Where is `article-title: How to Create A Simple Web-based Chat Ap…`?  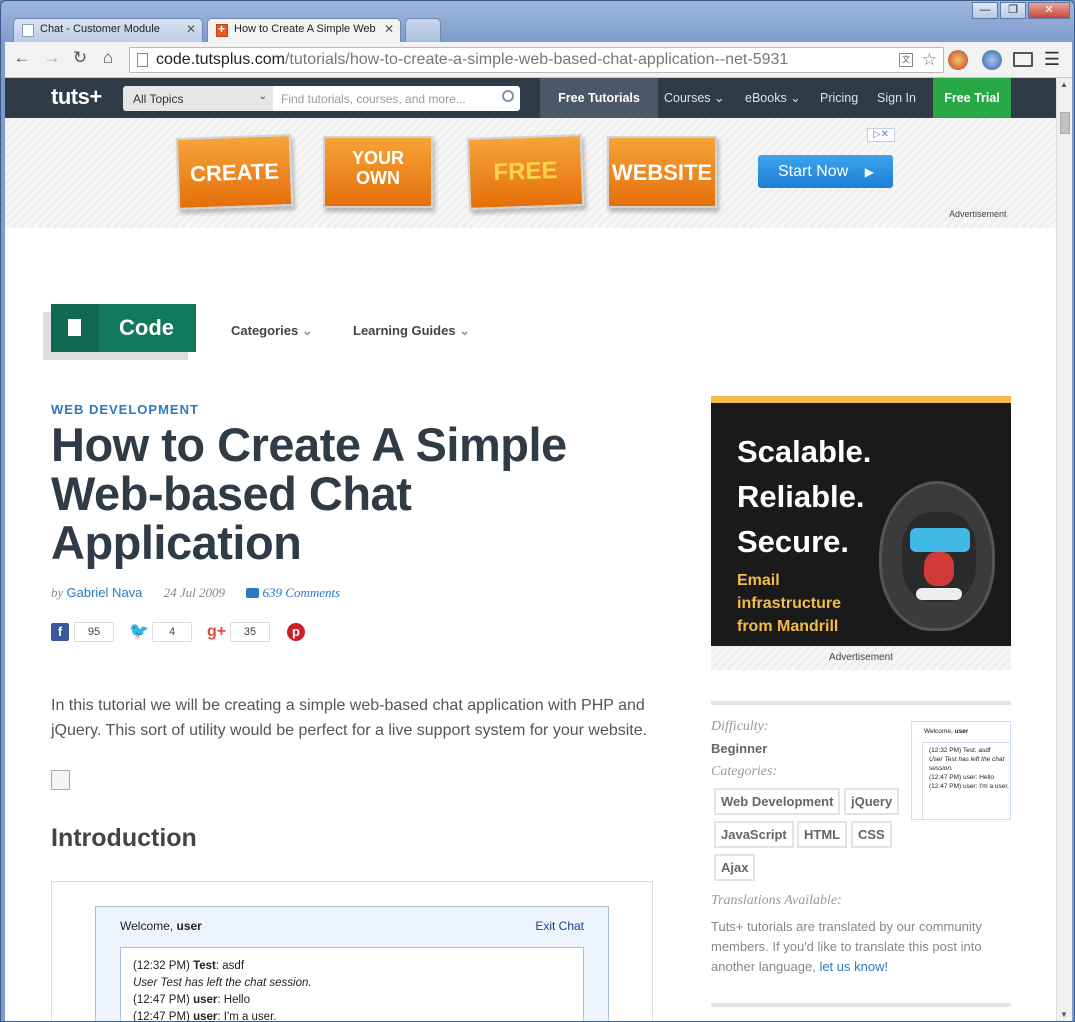
article-title: How to Create A Simple Web-based Chat Ap… is located at coordinates (309, 493).